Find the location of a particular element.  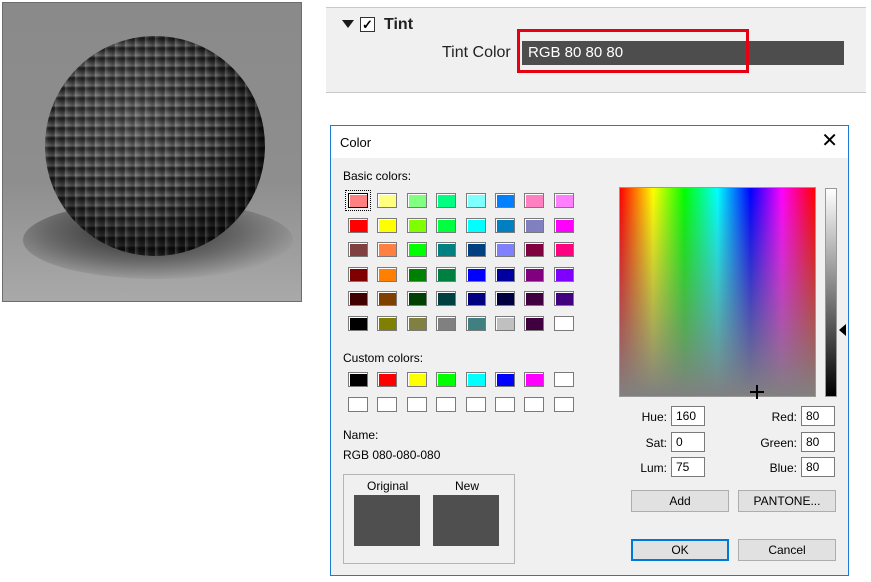

spectrum-crosshair-icon is located at coordinates (757, 392).